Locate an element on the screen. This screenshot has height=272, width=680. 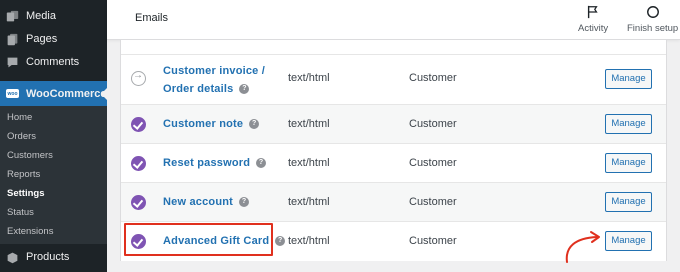
sidebar-item-products: Products is located at coordinates (53, 257).